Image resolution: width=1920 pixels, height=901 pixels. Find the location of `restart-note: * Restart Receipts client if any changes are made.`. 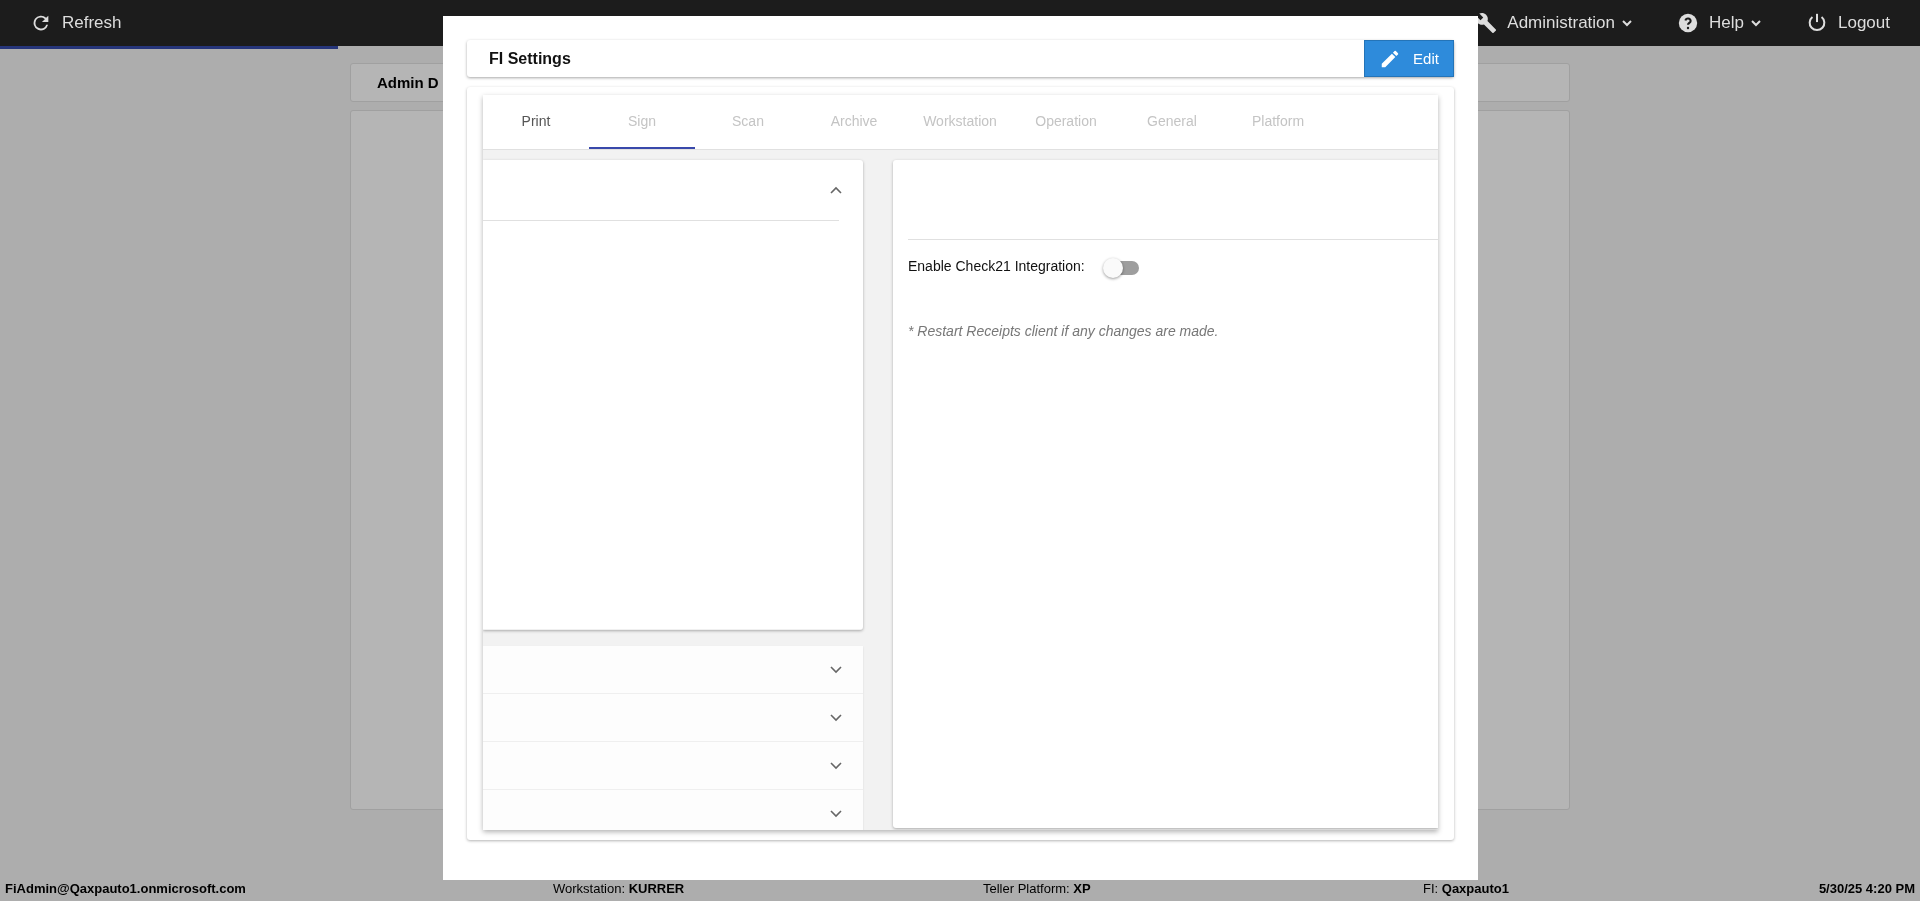

restart-note: * Restart Receipts client if any changes are made. is located at coordinates (1064, 331).